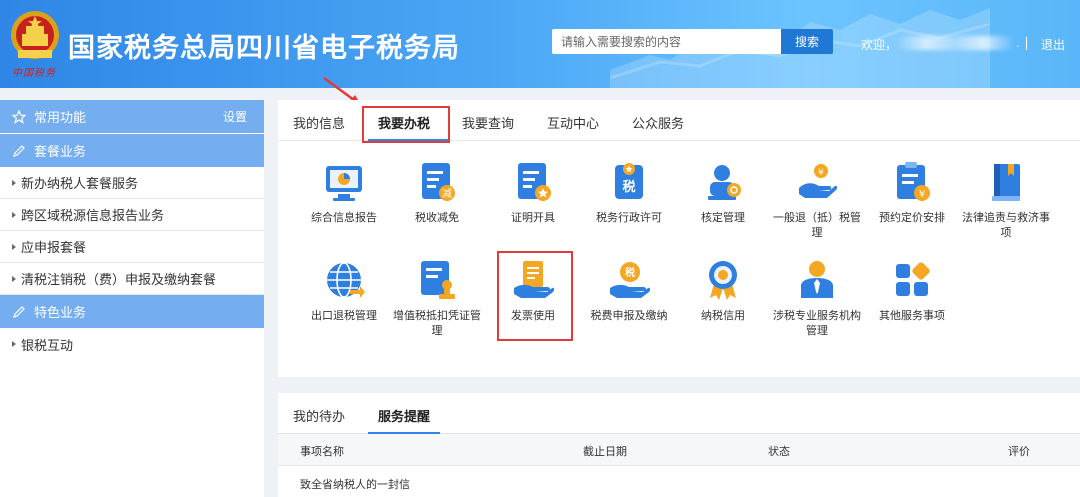 This screenshot has width=1080, height=497. Describe the element at coordinates (447, 194) in the screenshot. I see `svg-text: 减` at that location.